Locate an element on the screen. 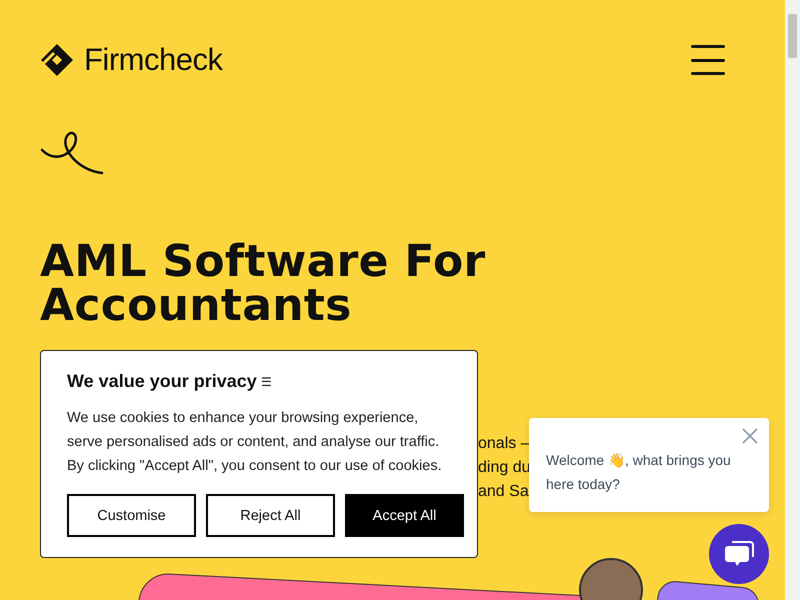 The width and height of the screenshot is (800, 600). menu-button is located at coordinates (708, 60).